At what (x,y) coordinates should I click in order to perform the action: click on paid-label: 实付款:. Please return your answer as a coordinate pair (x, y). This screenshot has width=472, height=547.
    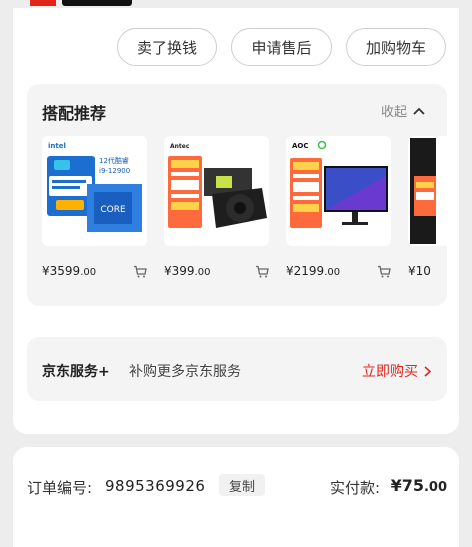
    Looking at the image, I should click on (355, 488).